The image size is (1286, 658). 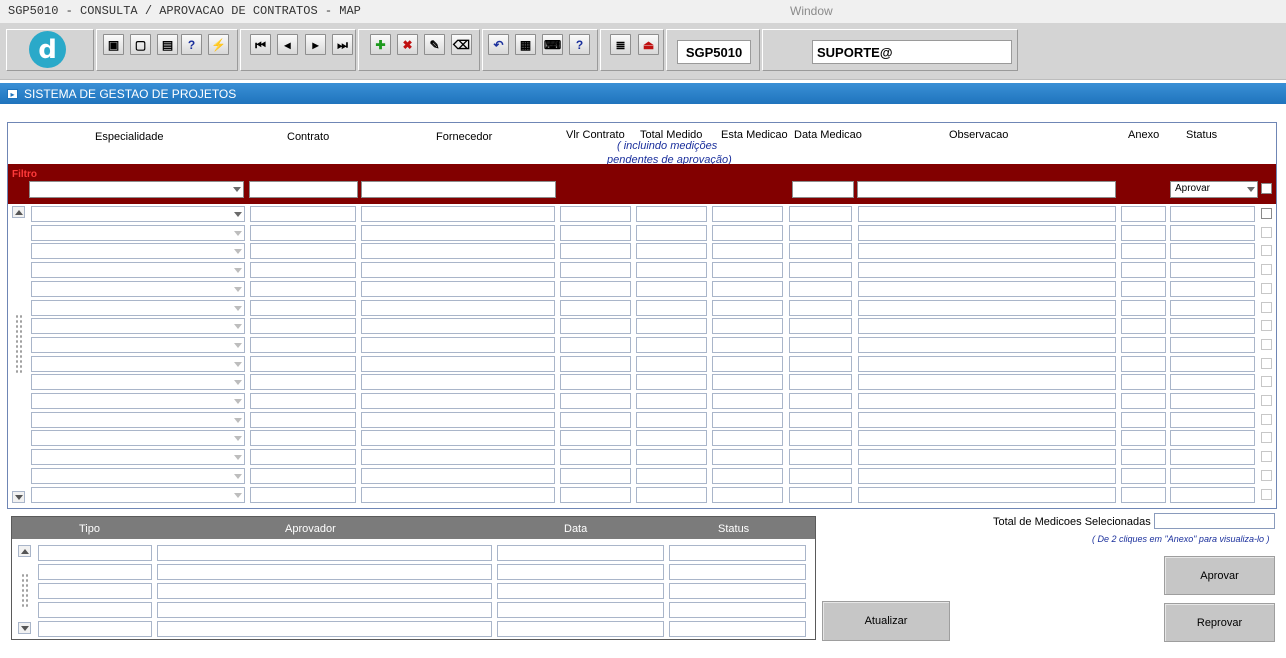 What do you see at coordinates (886, 621) in the screenshot?
I see `atualizar-button: Atualizar` at bounding box center [886, 621].